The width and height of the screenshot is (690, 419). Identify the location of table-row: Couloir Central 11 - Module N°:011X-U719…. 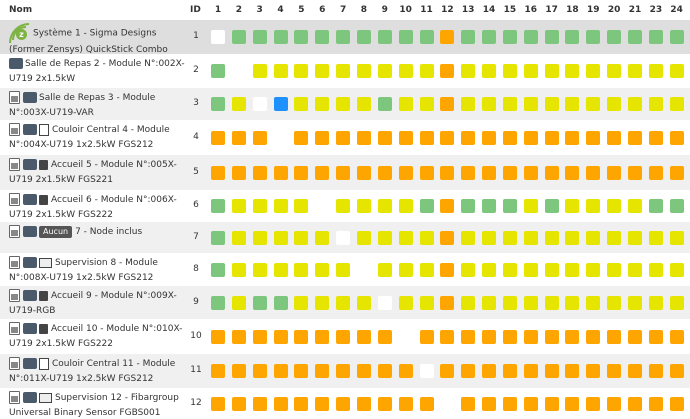
(345, 371).